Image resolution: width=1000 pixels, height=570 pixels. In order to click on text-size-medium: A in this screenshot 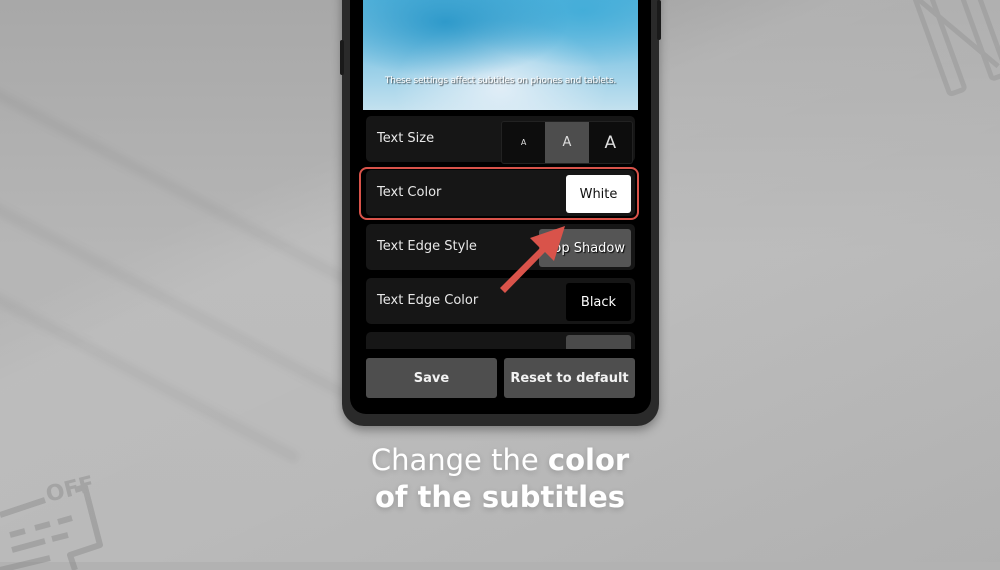, I will do `click(567, 142)`.